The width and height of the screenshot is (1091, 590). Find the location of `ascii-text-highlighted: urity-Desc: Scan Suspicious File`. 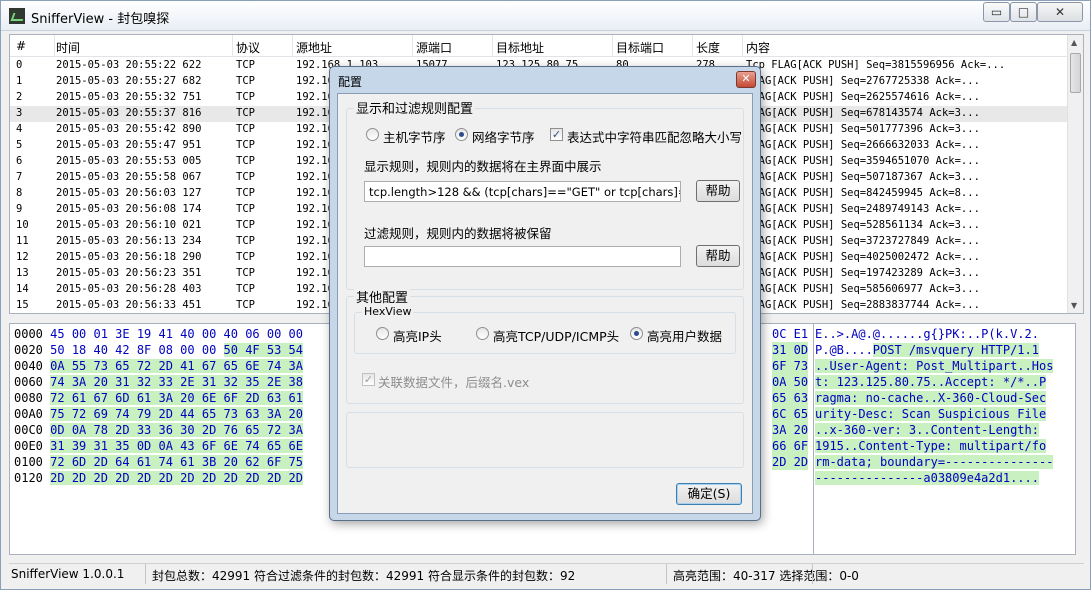

ascii-text-highlighted: urity-Desc: Scan Suspicious File is located at coordinates (931, 414).